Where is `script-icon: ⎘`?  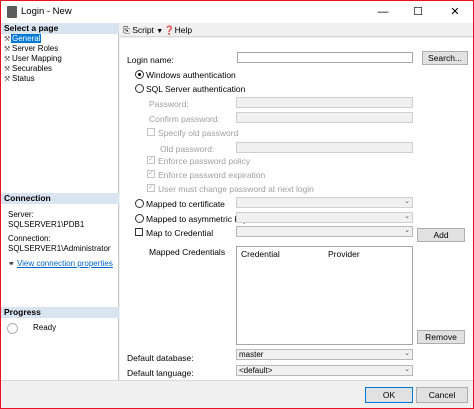 script-icon: ⎘ is located at coordinates (126, 30).